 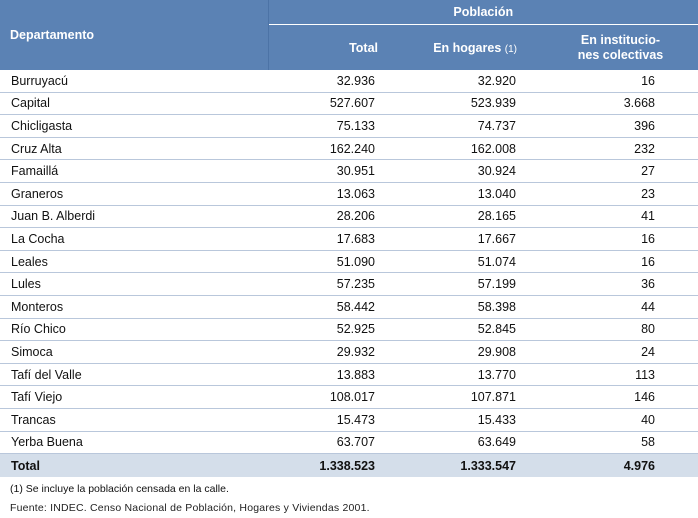 I want to click on cell-total: 13.063, so click(x=326, y=194).